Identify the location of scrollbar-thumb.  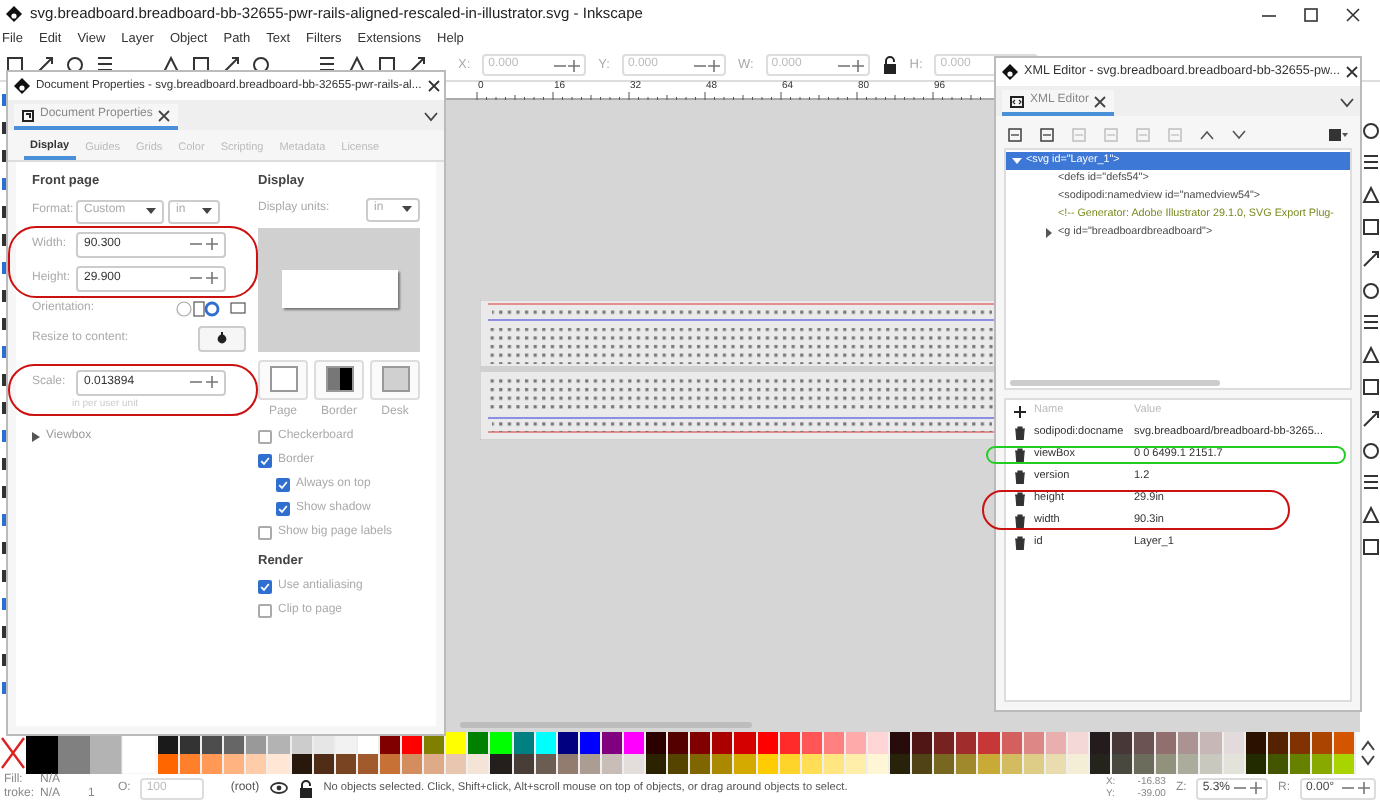
(1115, 383).